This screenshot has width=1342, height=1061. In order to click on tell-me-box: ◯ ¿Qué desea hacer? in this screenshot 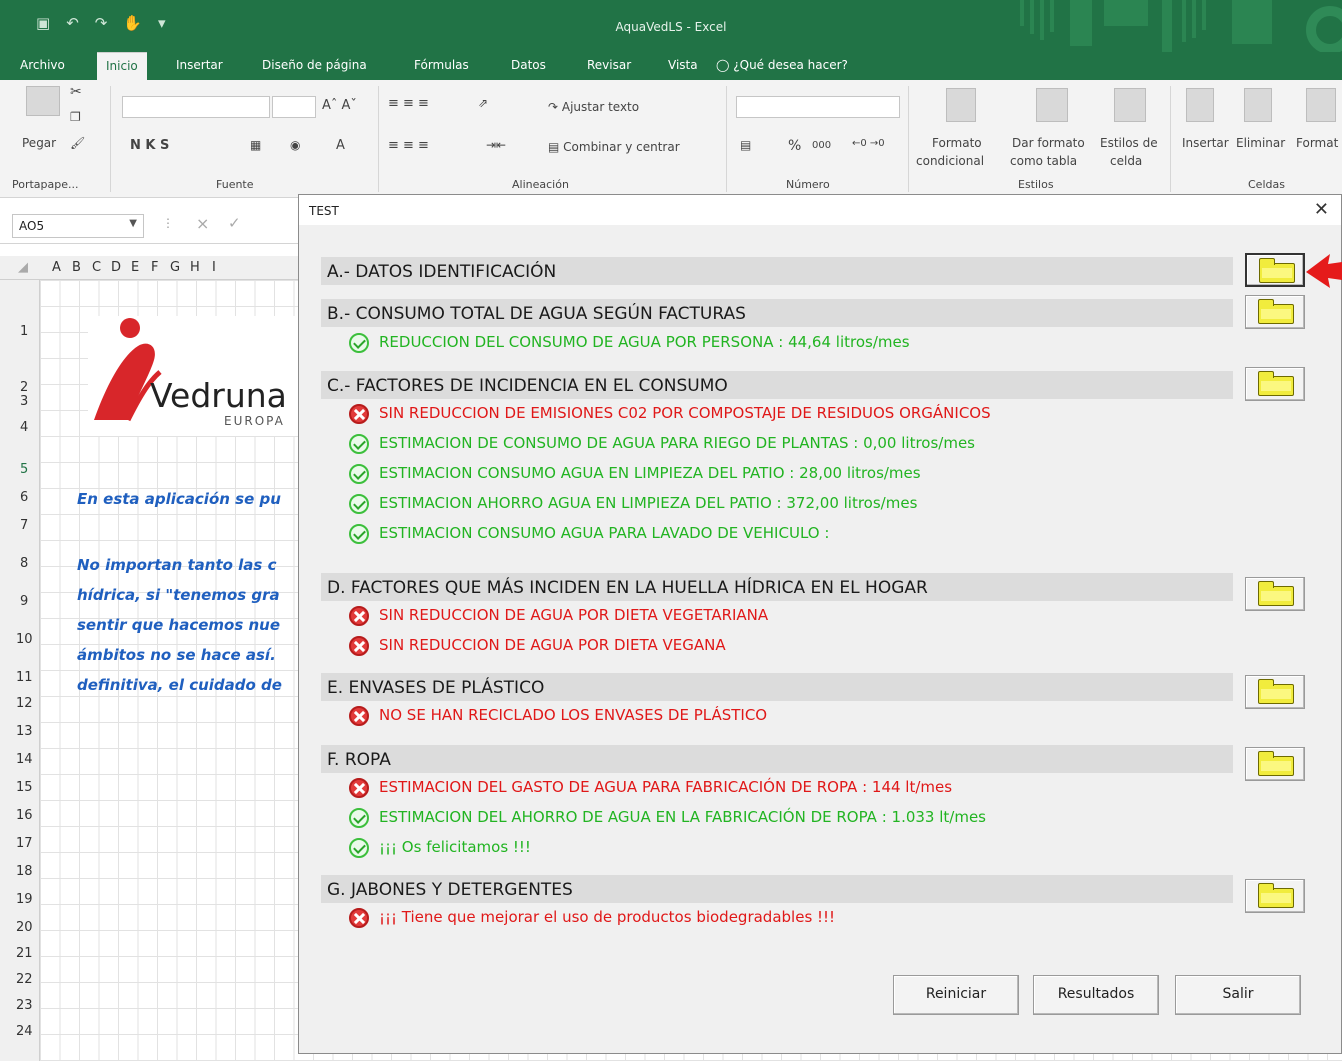, I will do `click(782, 65)`.